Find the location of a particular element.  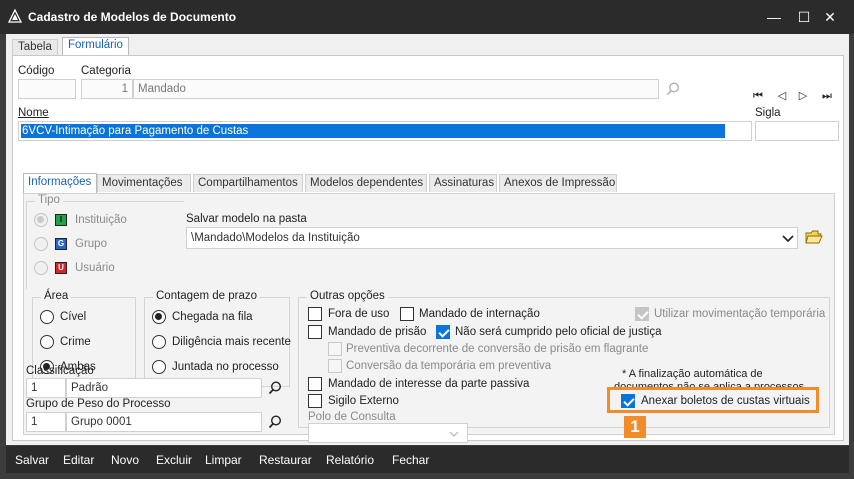

polo-consulta-label: Polo de Consulta is located at coordinates (352, 417).